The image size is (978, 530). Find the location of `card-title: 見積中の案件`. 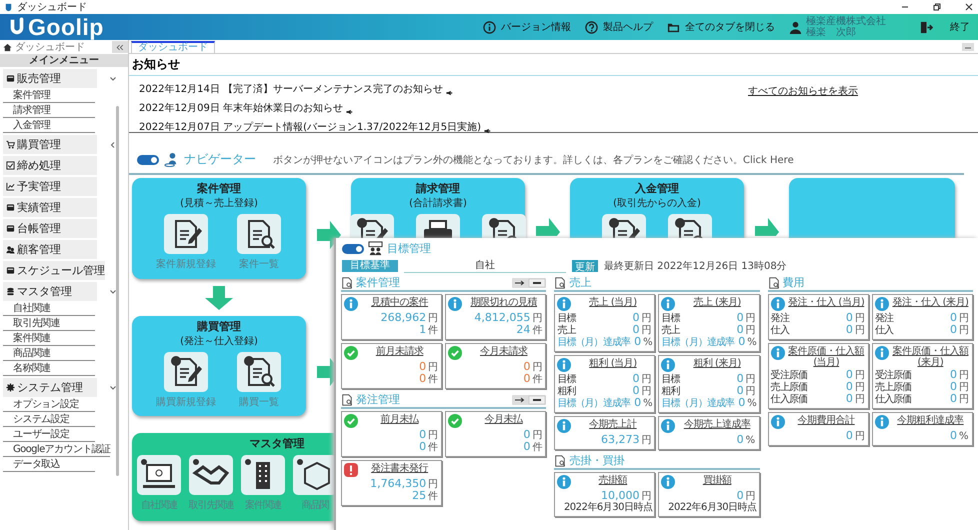

card-title: 見積中の案件 is located at coordinates (400, 302).